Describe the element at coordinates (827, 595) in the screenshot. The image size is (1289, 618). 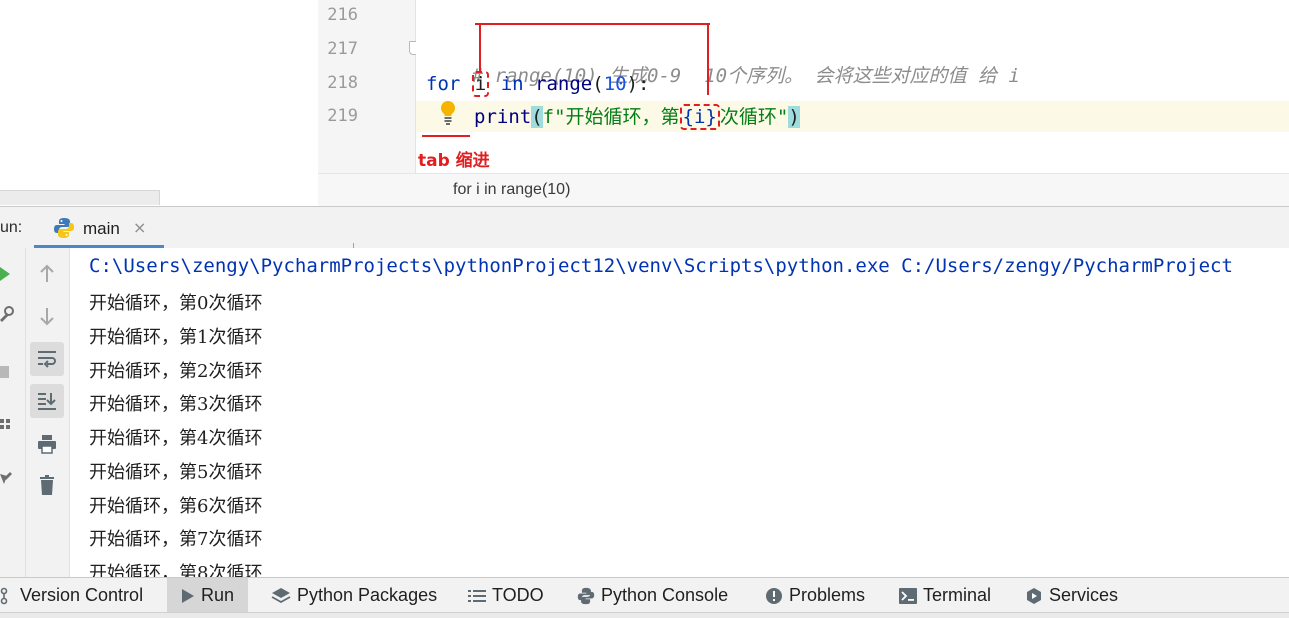
I see `problems-label: Problems` at that location.